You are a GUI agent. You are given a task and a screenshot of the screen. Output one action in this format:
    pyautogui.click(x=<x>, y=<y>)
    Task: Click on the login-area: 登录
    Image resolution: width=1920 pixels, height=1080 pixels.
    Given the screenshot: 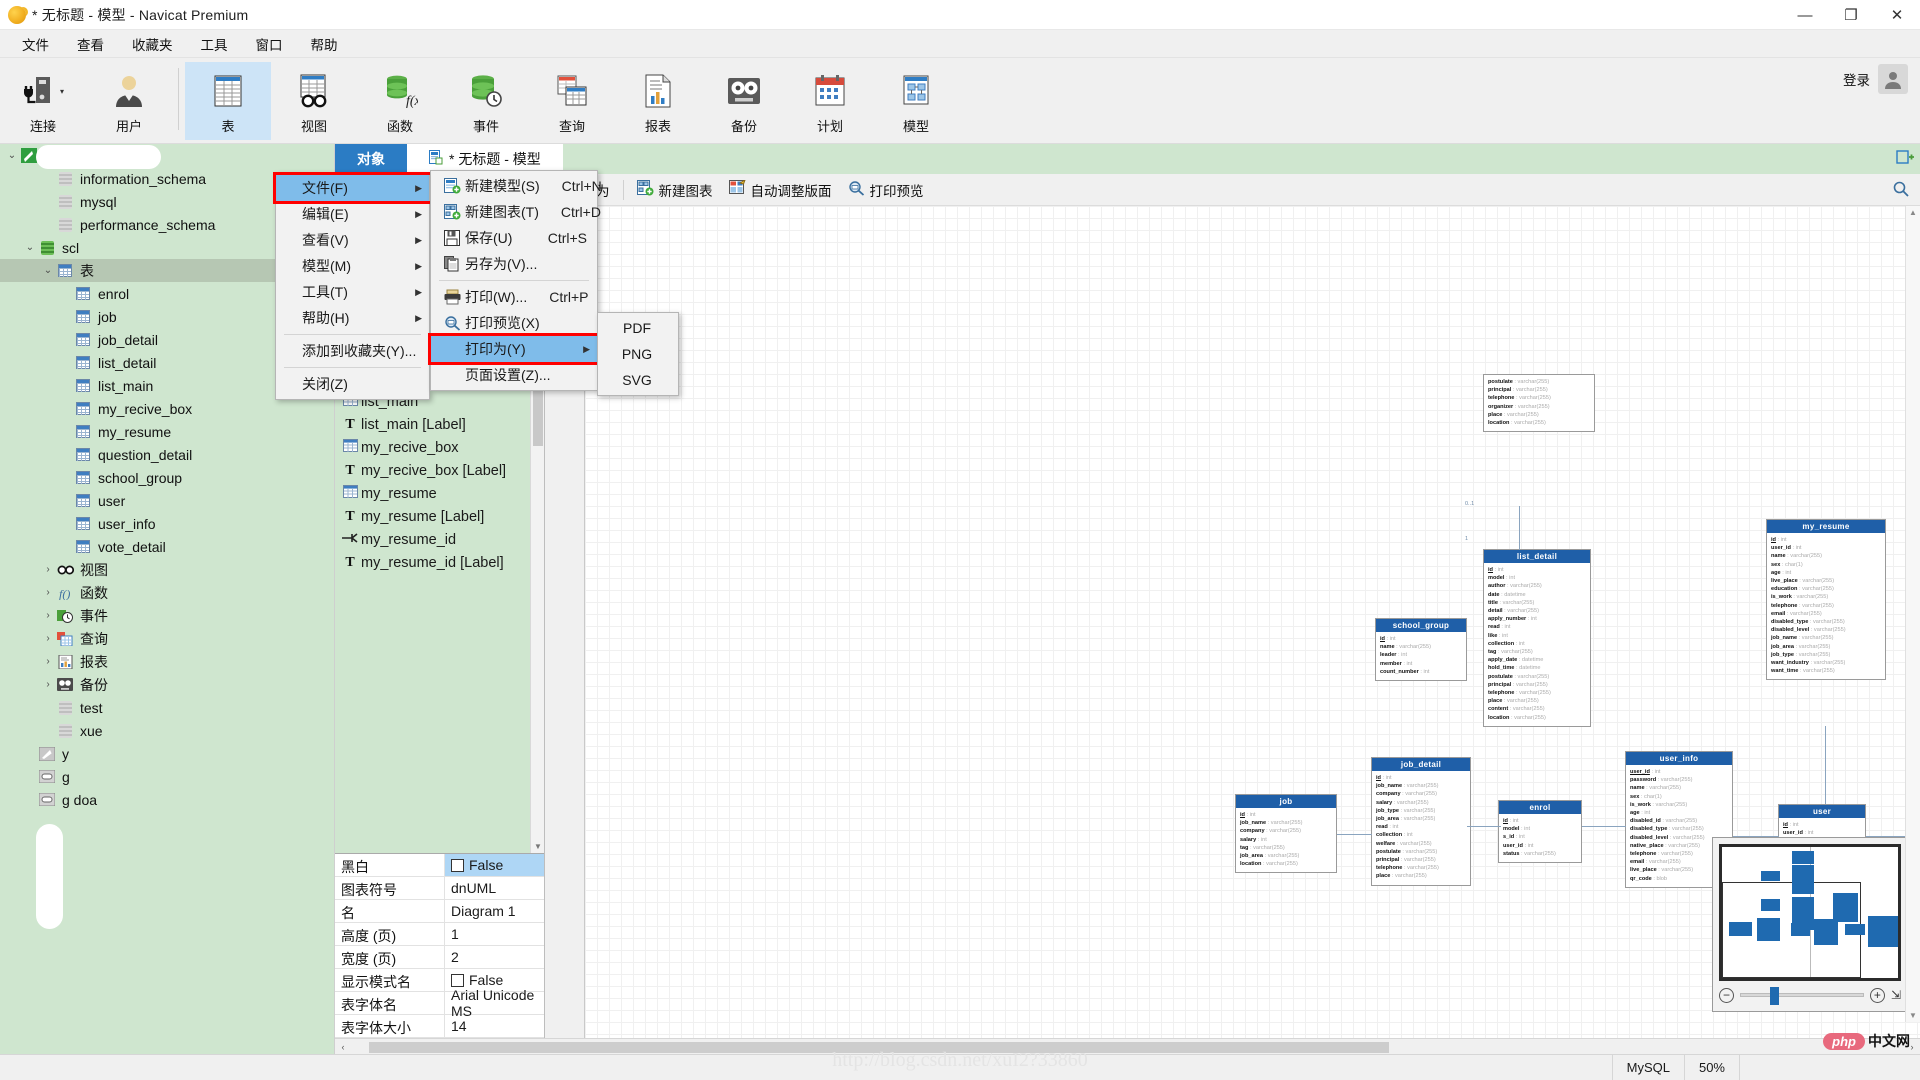 What is the action you would take?
    pyautogui.click(x=1875, y=79)
    